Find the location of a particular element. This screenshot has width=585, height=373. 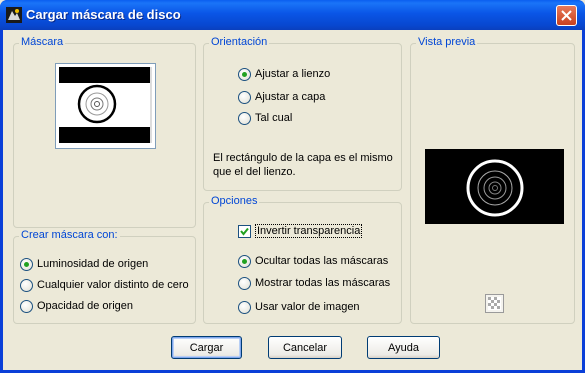

checkbox-invertir-transparencia: Invertir transparencia is located at coordinates (300, 231).